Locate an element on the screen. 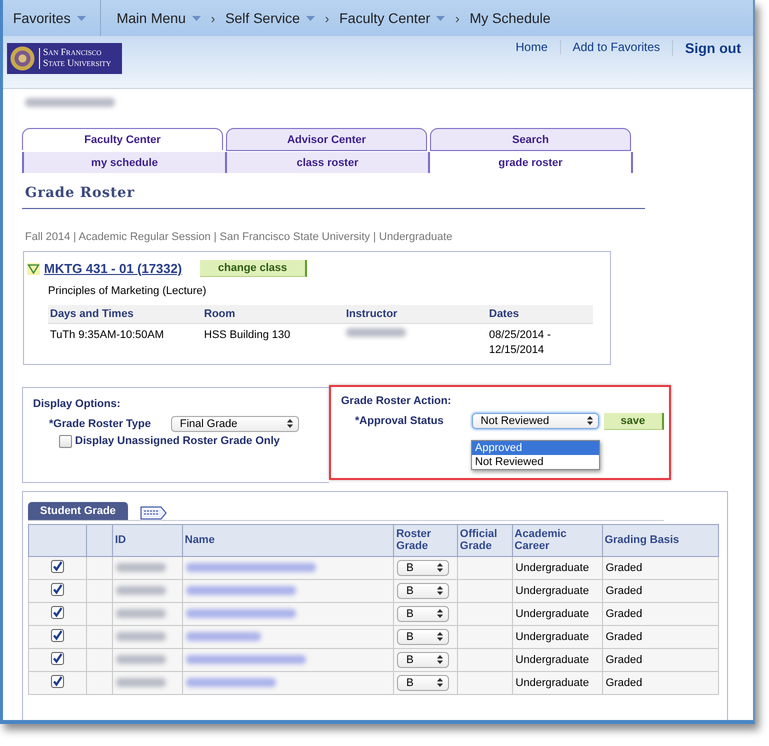  blurred-name is located at coordinates (376, 332).